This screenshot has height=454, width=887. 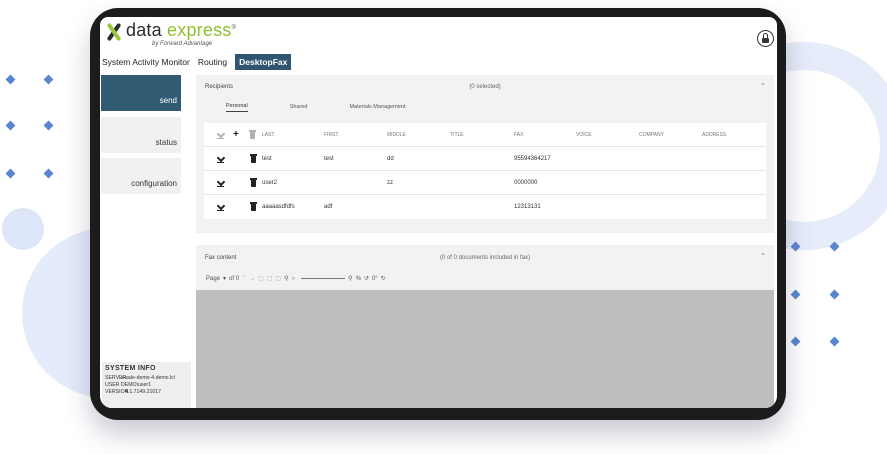 What do you see at coordinates (293, 278) in the screenshot?
I see `zoom-slider-min-icon: ○` at bounding box center [293, 278].